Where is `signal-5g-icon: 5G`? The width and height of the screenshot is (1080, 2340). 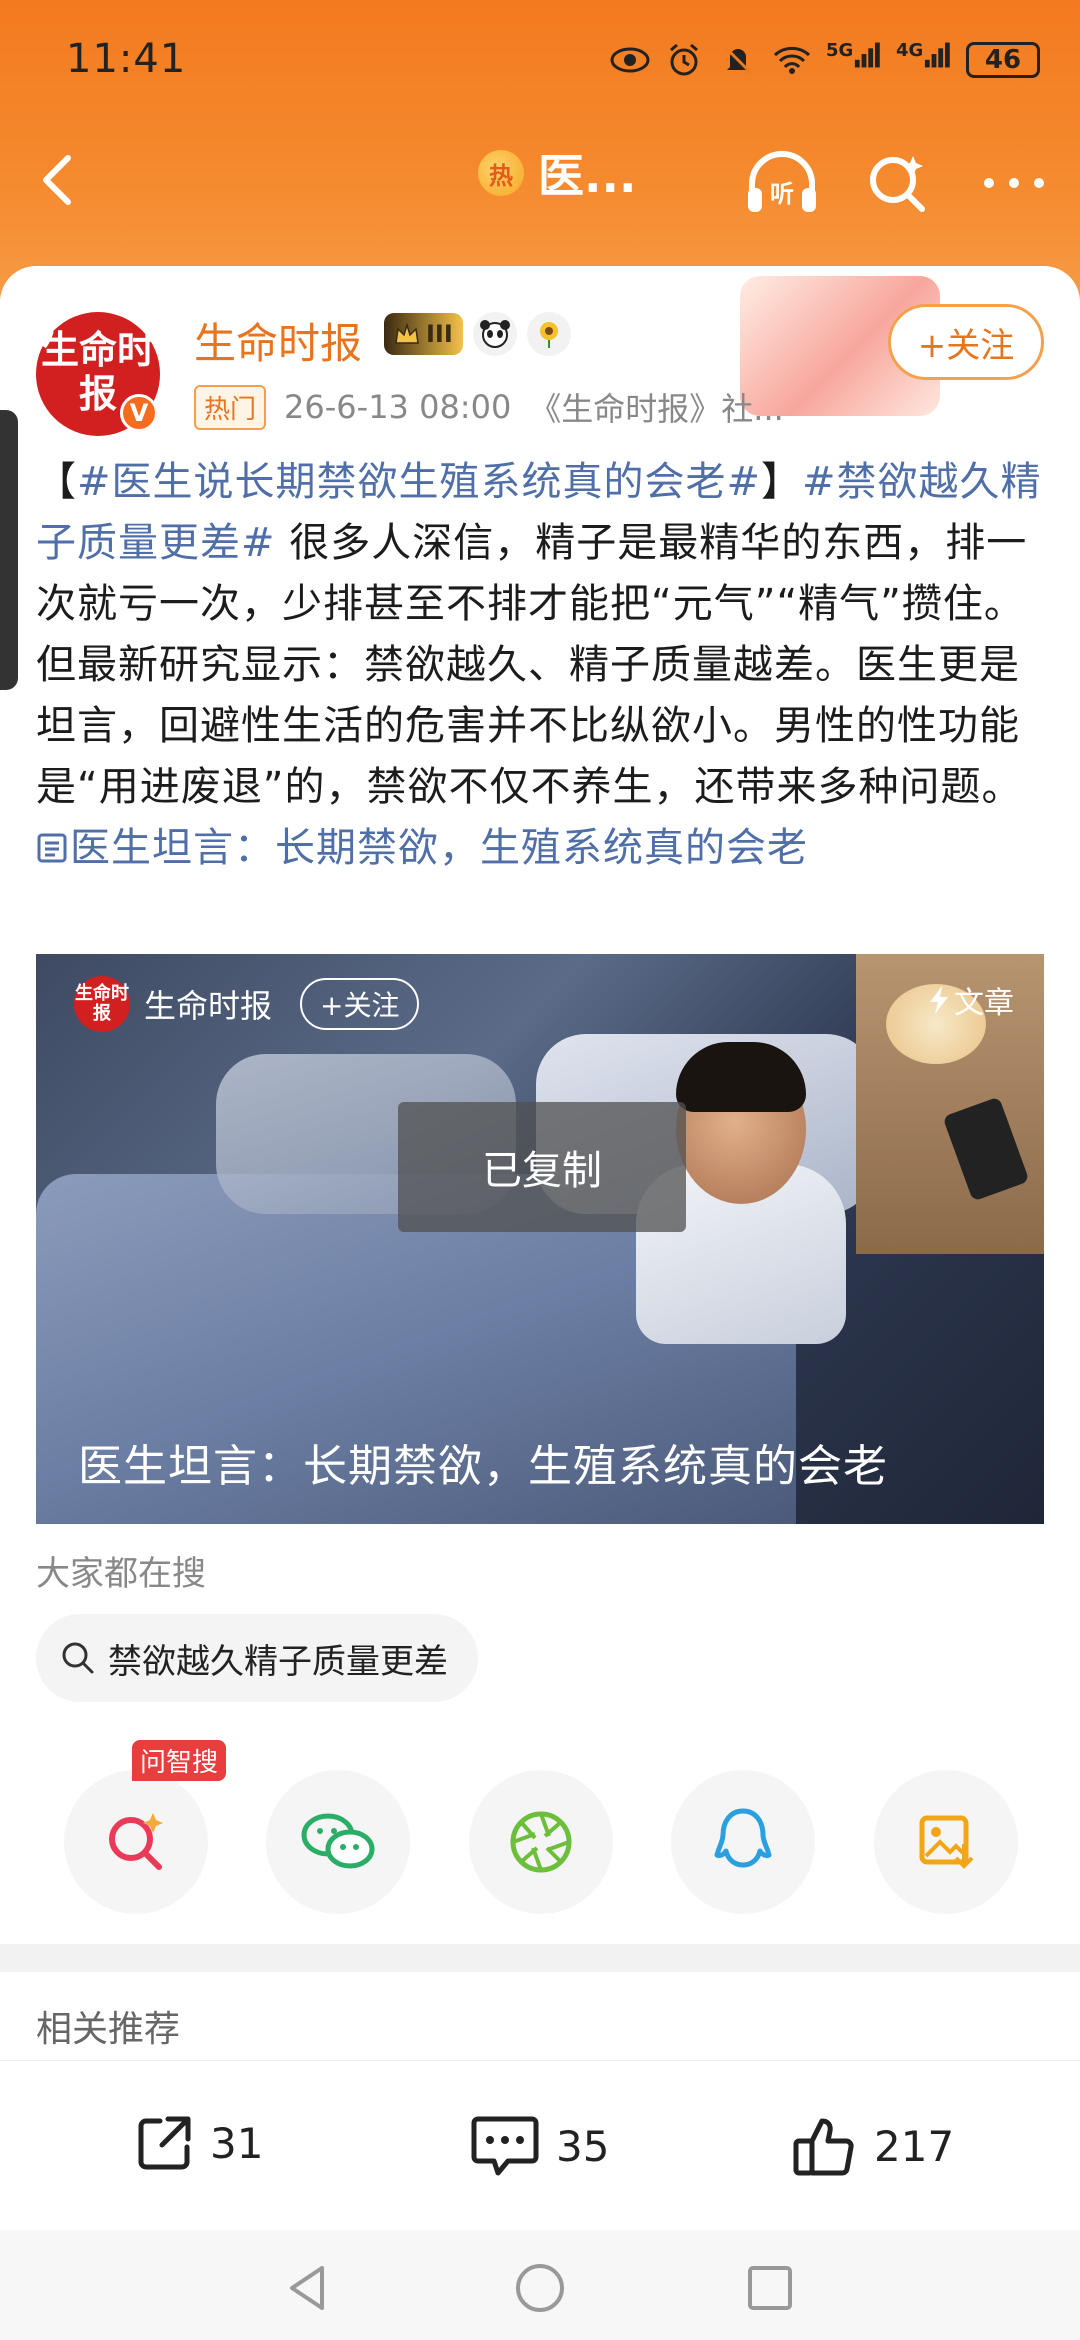 signal-5g-icon: 5G is located at coordinates (854, 60).